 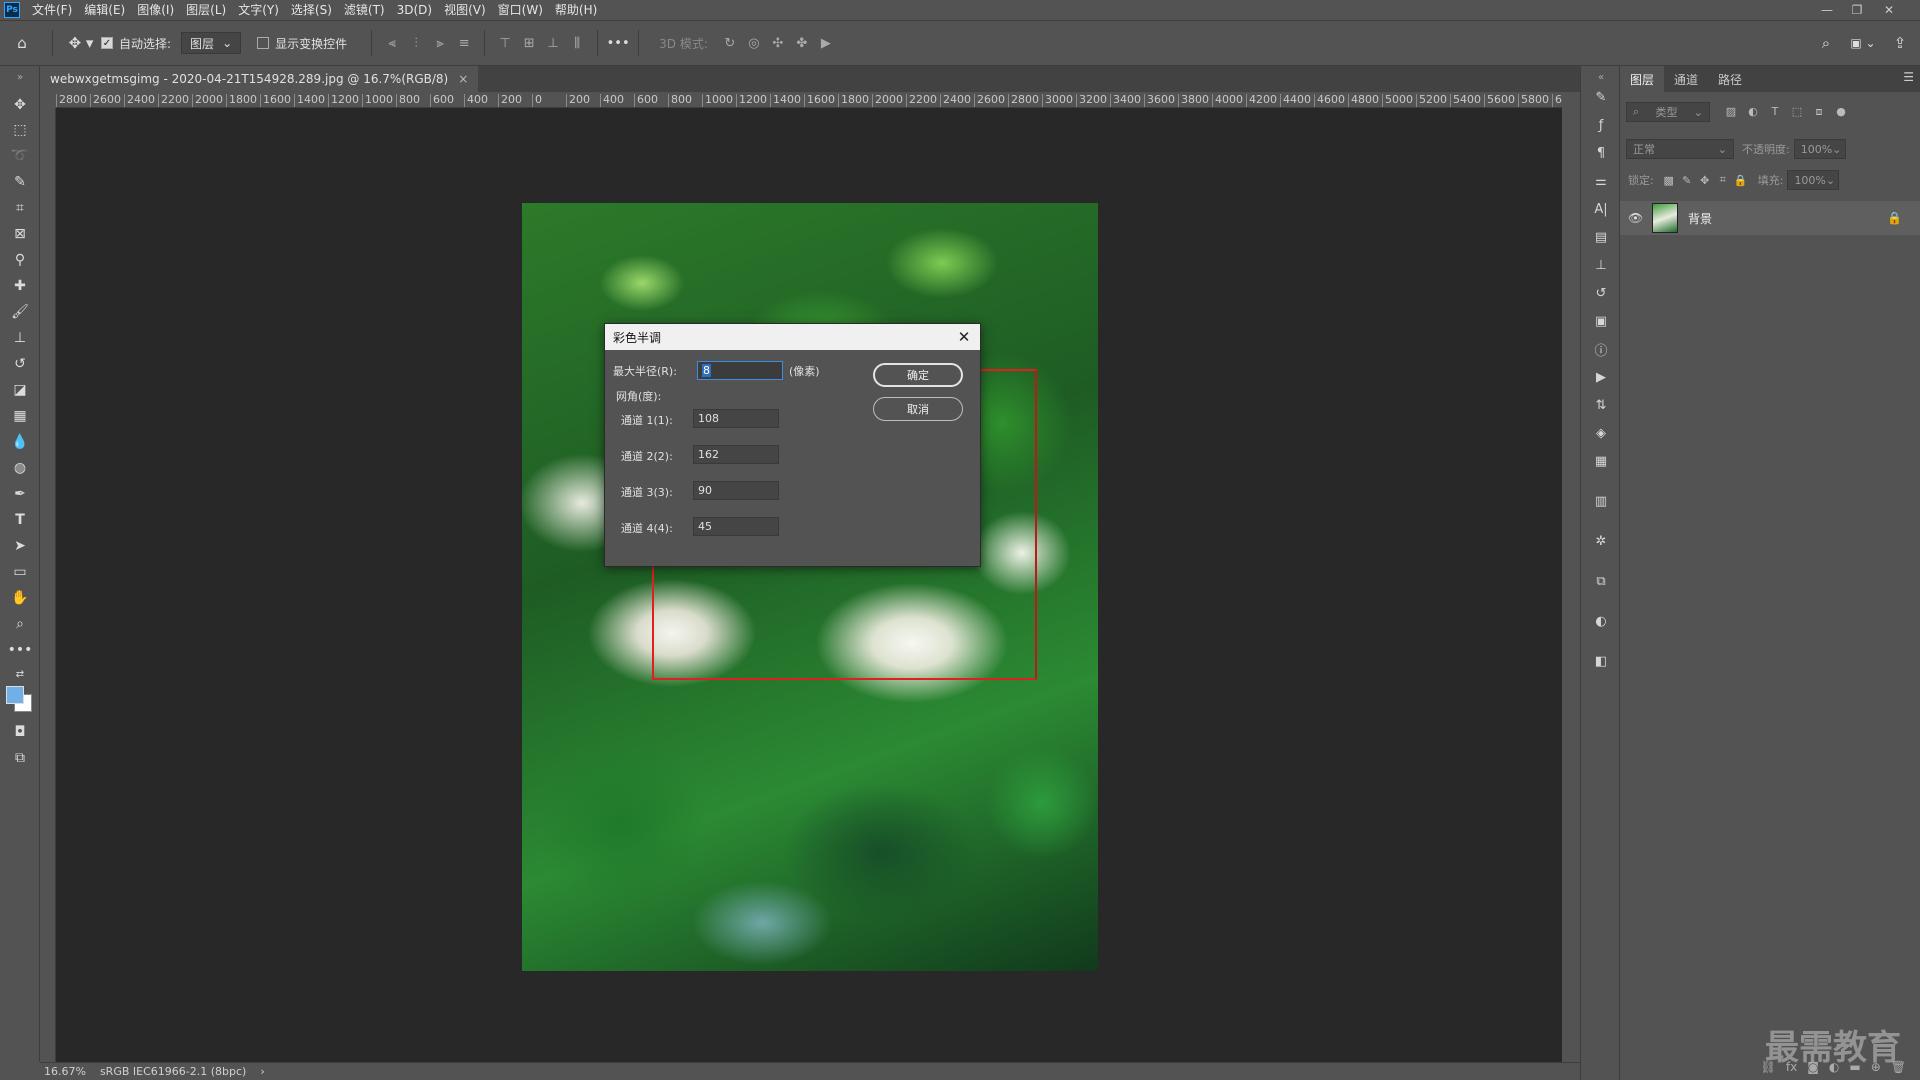 What do you see at coordinates (20, 260) in the screenshot?
I see `eyedropper-tool-icon: ⚲` at bounding box center [20, 260].